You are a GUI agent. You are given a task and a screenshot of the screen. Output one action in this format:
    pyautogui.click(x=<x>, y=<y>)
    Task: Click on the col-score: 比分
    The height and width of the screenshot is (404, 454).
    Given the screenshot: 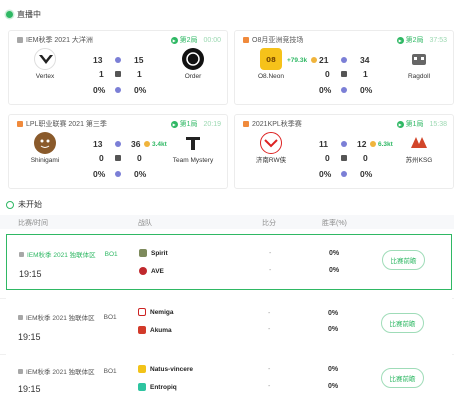 What is the action you would take?
    pyautogui.click(x=269, y=223)
    